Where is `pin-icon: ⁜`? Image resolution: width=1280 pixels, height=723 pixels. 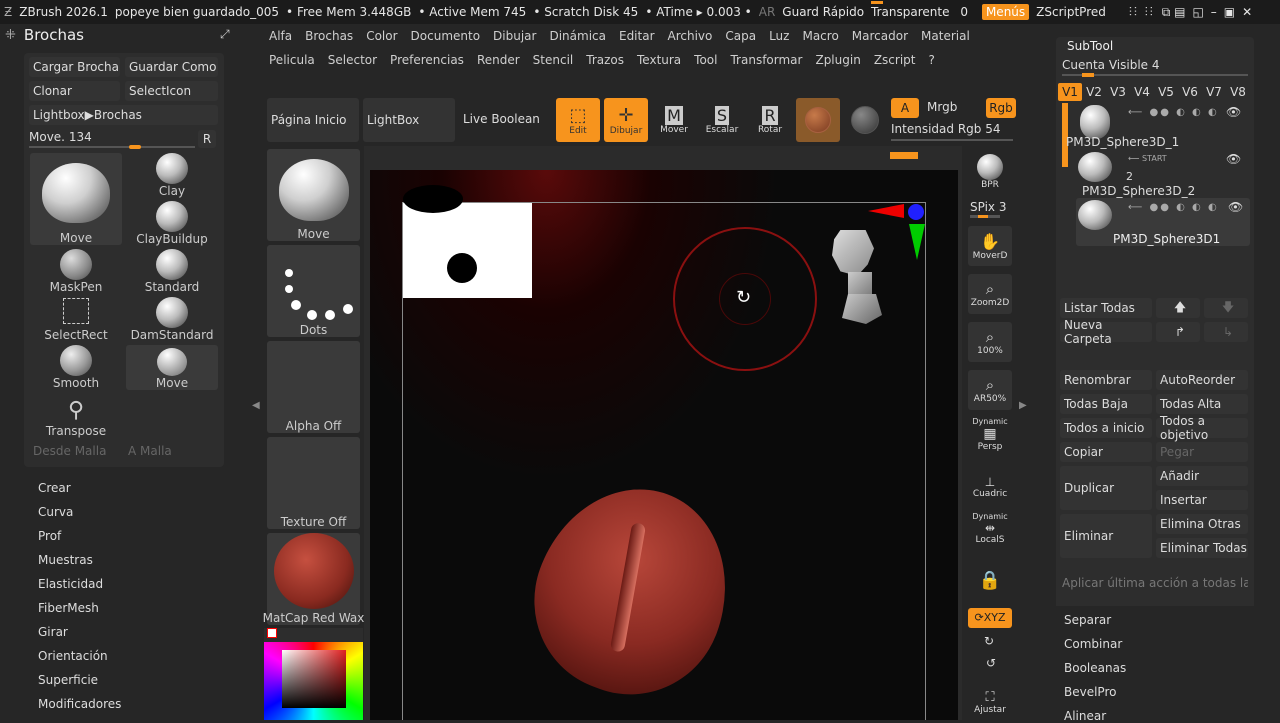 pin-icon: ⁜ is located at coordinates (10, 35).